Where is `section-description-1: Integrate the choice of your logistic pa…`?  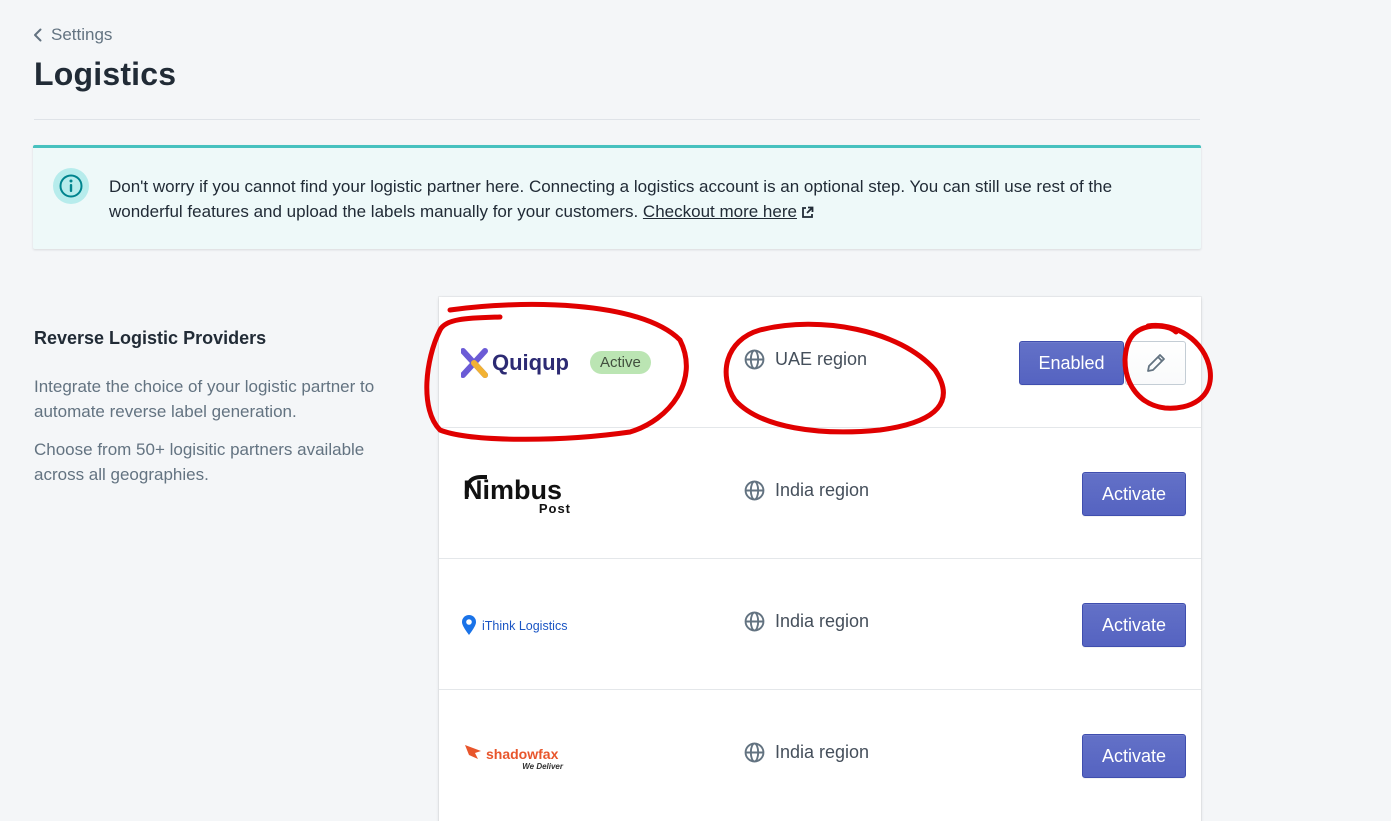 section-description-1: Integrate the choice of your logistic pa… is located at coordinates (204, 399).